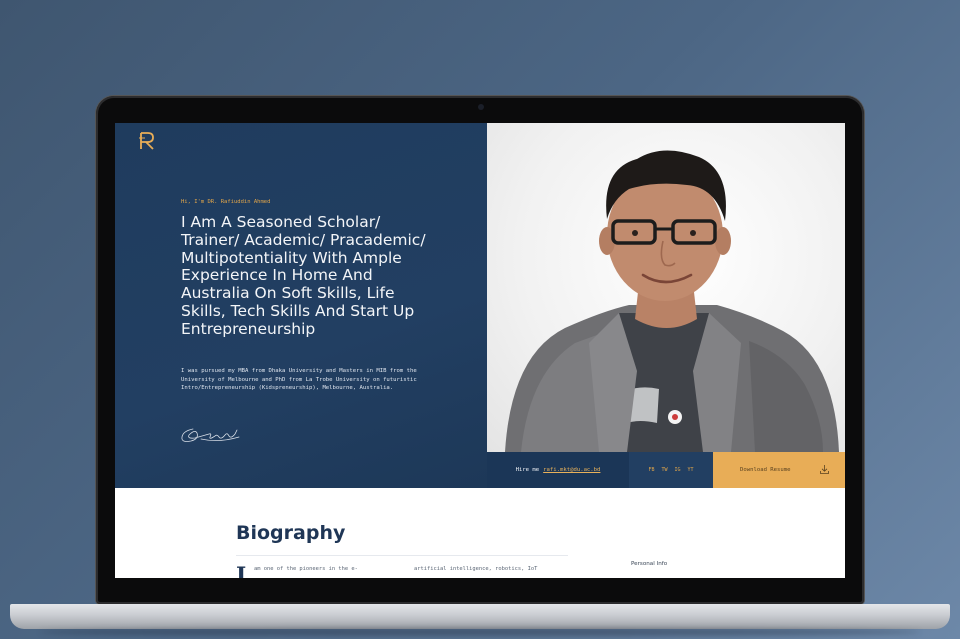  What do you see at coordinates (402, 555) in the screenshot?
I see `divider` at bounding box center [402, 555].